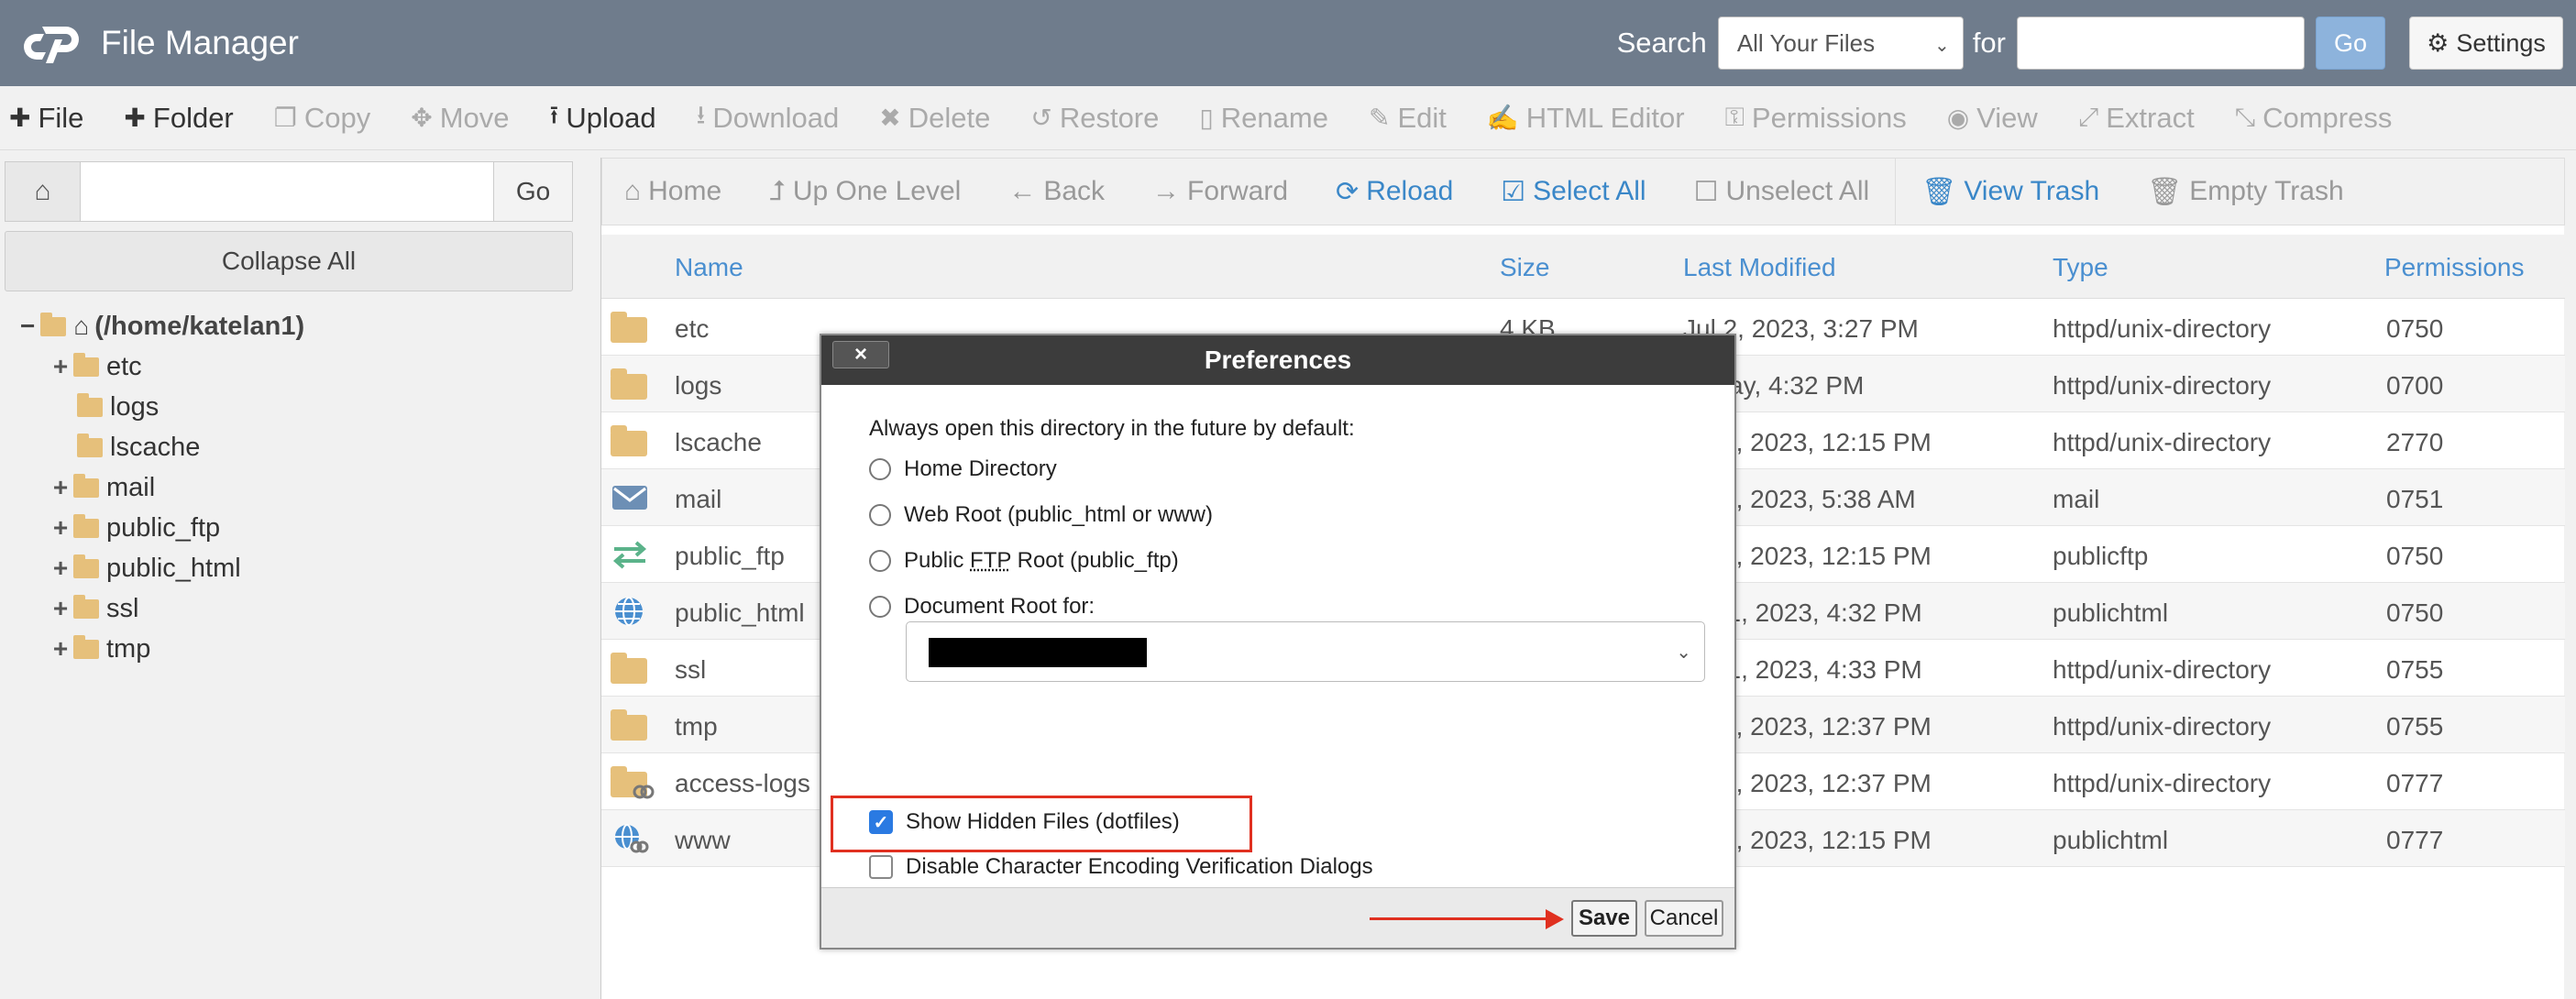  What do you see at coordinates (1220, 191) in the screenshot?
I see `forward-button: → Forward` at bounding box center [1220, 191].